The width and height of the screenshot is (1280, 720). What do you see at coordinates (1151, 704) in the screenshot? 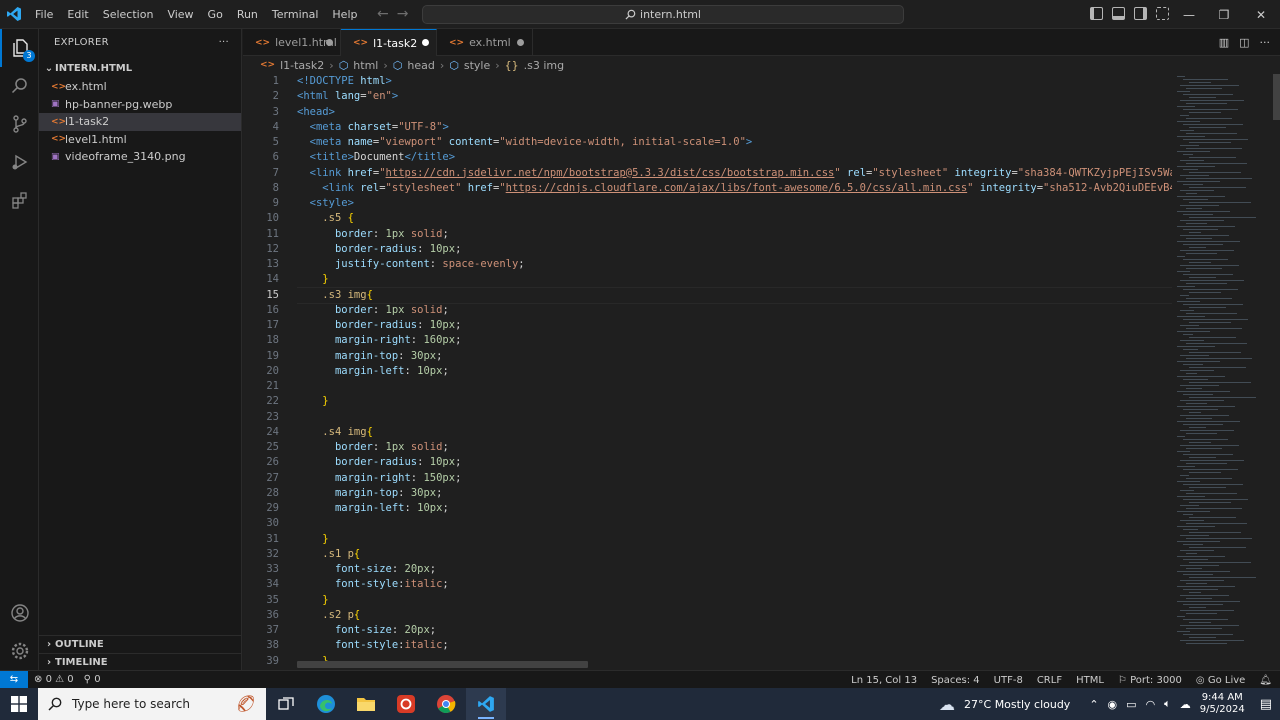
I see `wifi-icon: ◠` at bounding box center [1151, 704].